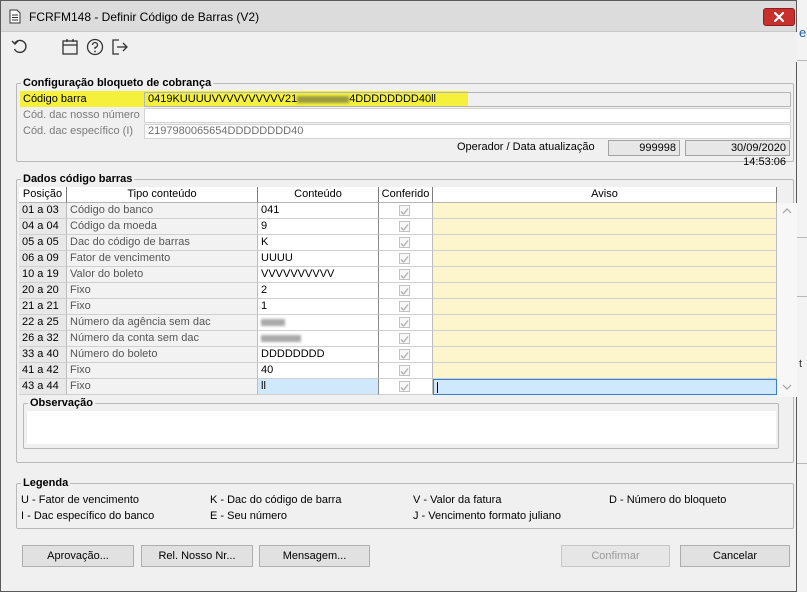 This screenshot has width=807, height=592. I want to click on cell-tipo: Número do boleto, so click(162, 355).